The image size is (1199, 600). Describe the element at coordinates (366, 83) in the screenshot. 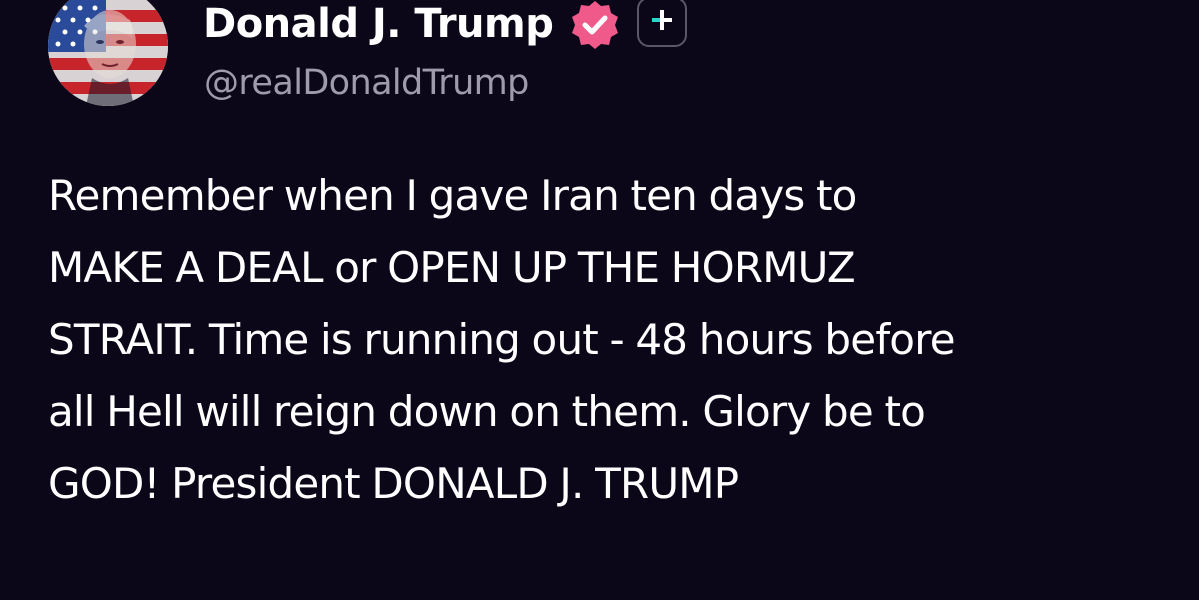

I see `author-handle: @realDonaldTrump` at that location.